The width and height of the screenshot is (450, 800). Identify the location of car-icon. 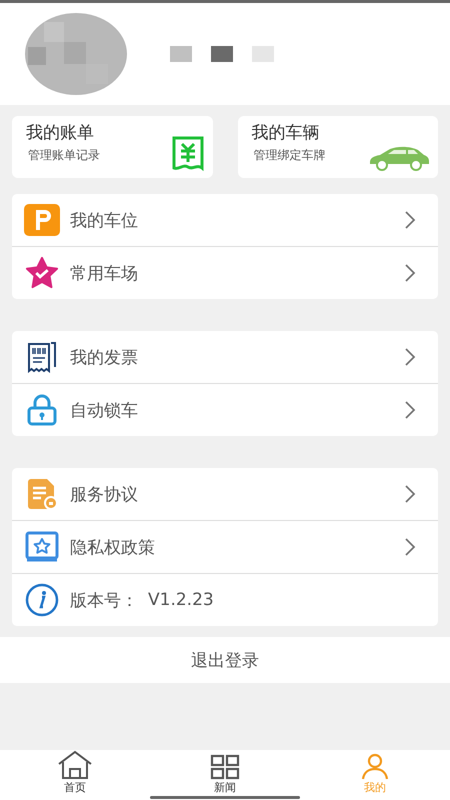
(399, 158).